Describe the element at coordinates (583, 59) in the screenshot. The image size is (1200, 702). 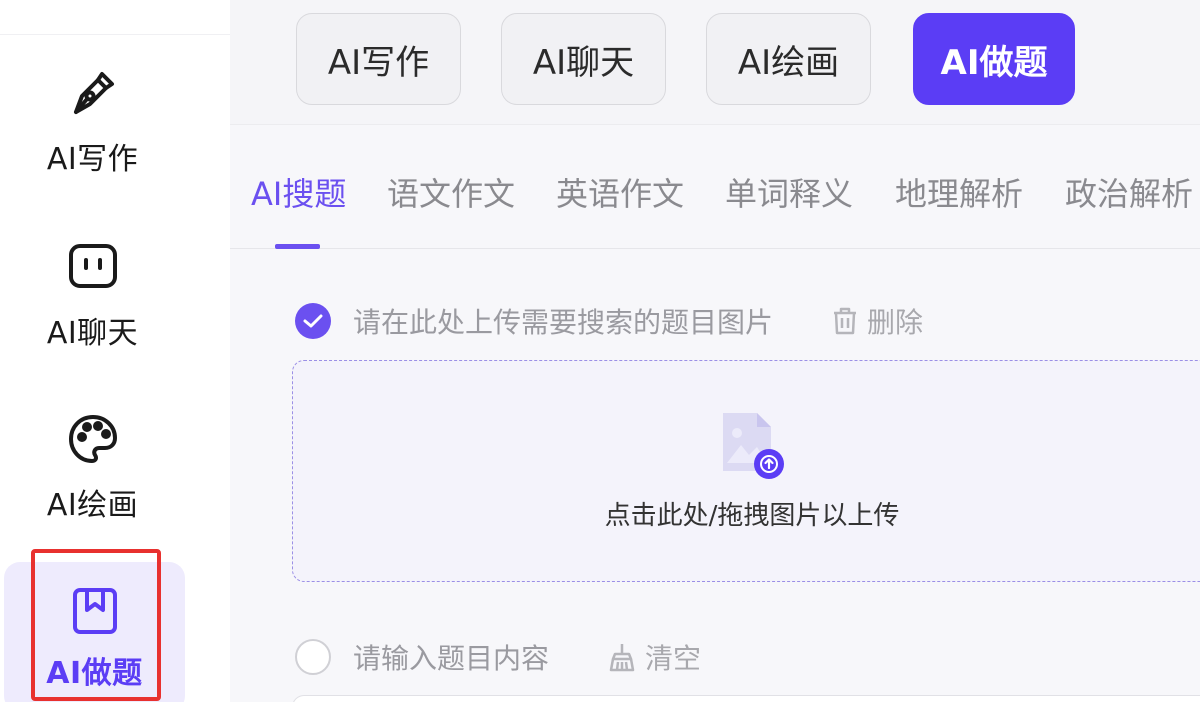
I see `tab-ai-chat: AI聊天` at that location.